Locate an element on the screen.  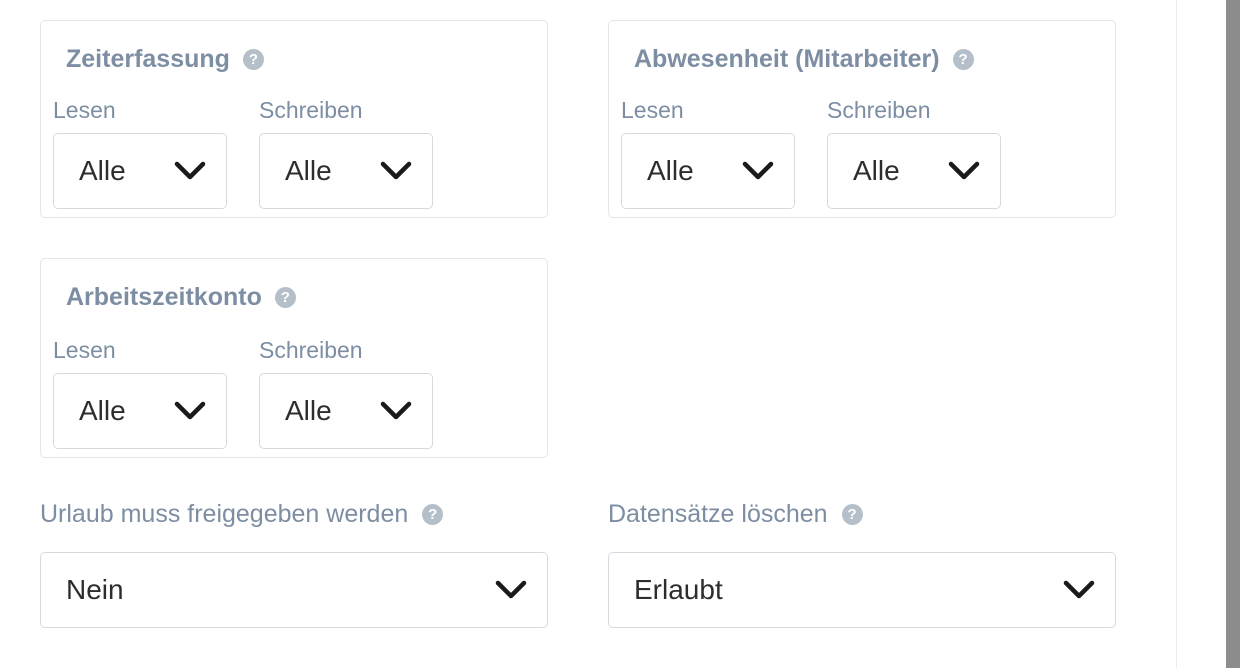
group-title-text: Abwesenheit (Mitarbeiter) is located at coordinates (787, 59).